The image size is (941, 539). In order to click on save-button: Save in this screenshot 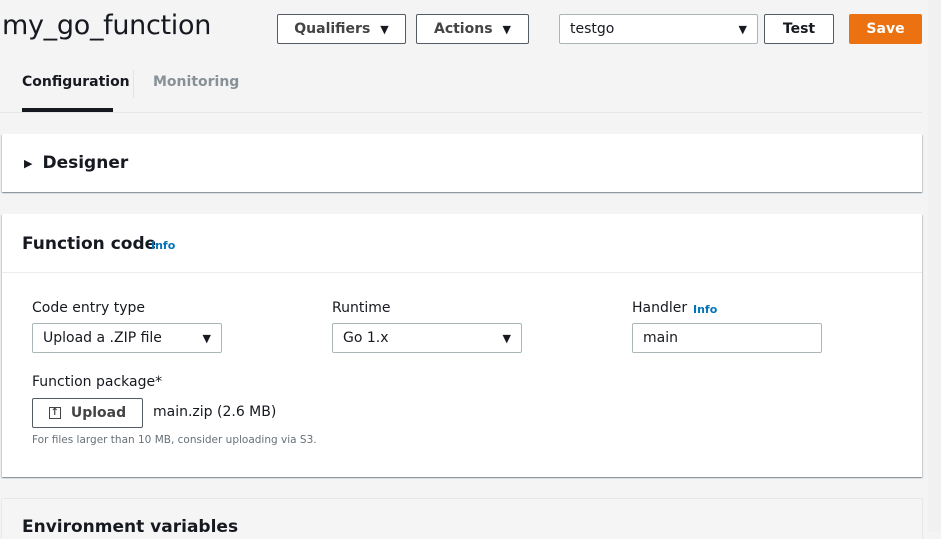, I will do `click(885, 29)`.